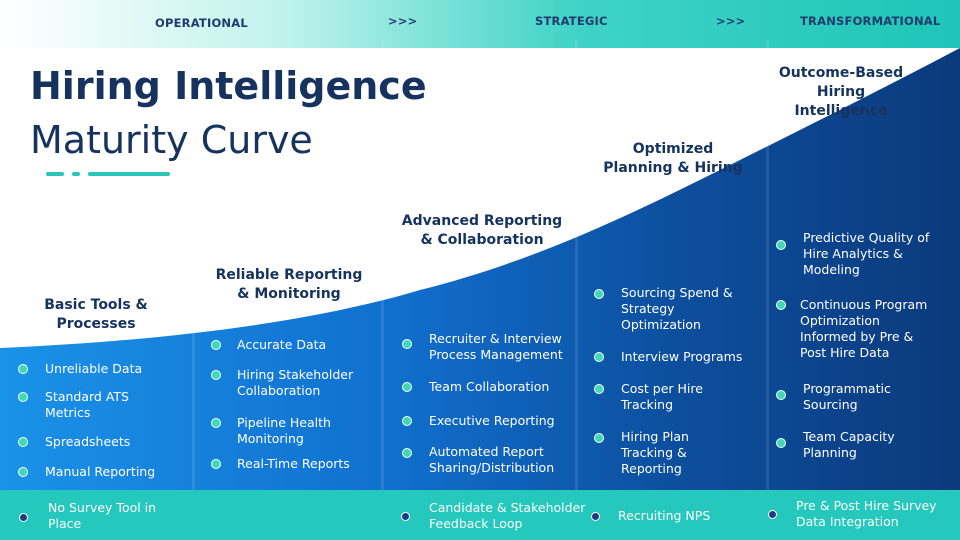  What do you see at coordinates (664, 515) in the screenshot?
I see `footer-item-3: Recruiting NPS` at bounding box center [664, 515].